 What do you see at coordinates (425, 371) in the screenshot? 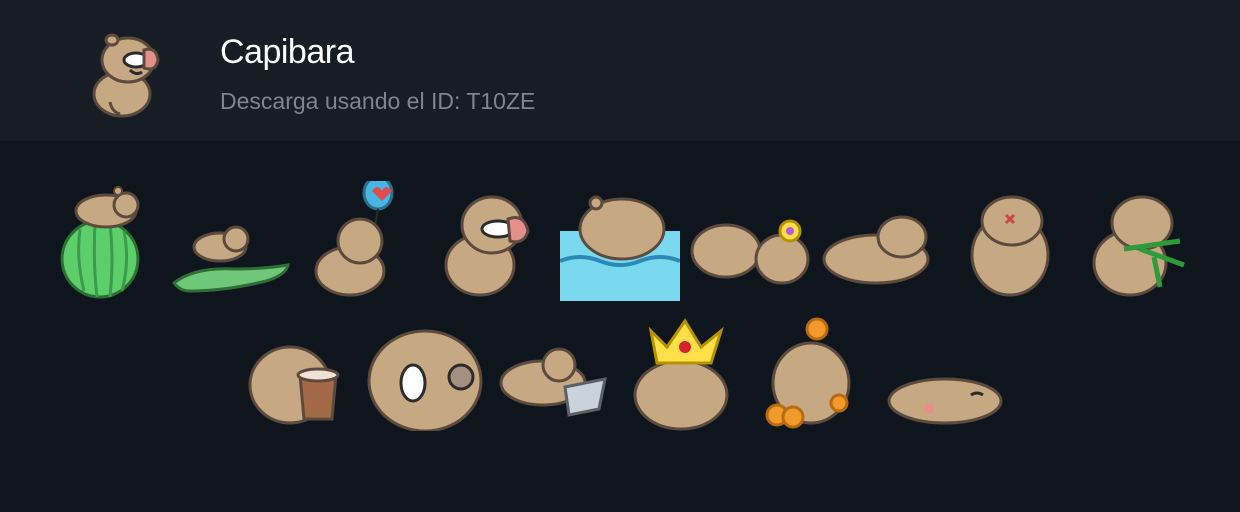
I see `sticker-capybara-surprised` at bounding box center [425, 371].